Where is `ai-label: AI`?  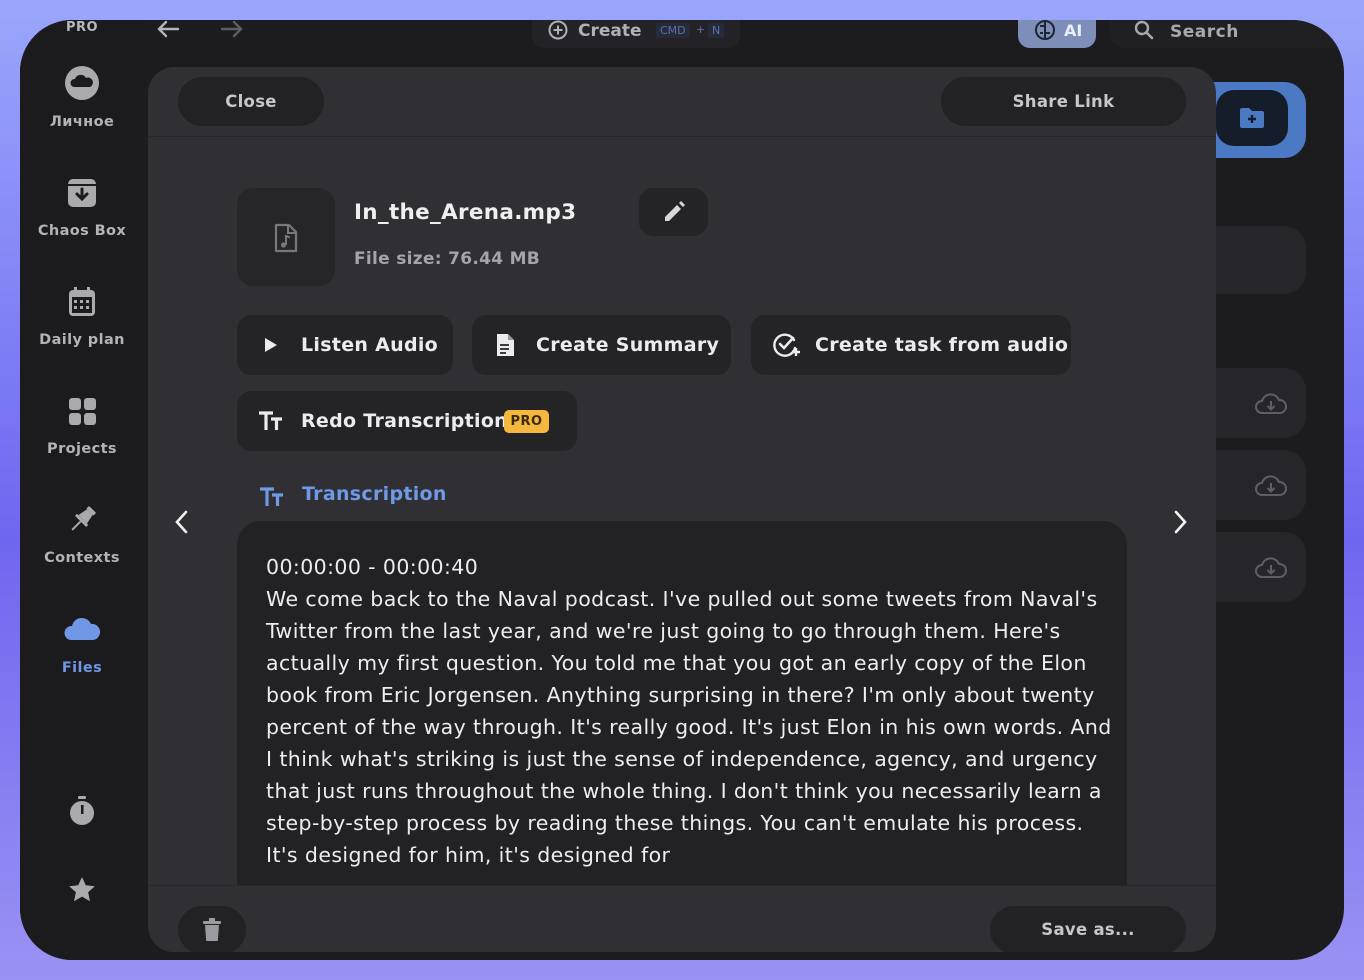
ai-label: AI is located at coordinates (1073, 30).